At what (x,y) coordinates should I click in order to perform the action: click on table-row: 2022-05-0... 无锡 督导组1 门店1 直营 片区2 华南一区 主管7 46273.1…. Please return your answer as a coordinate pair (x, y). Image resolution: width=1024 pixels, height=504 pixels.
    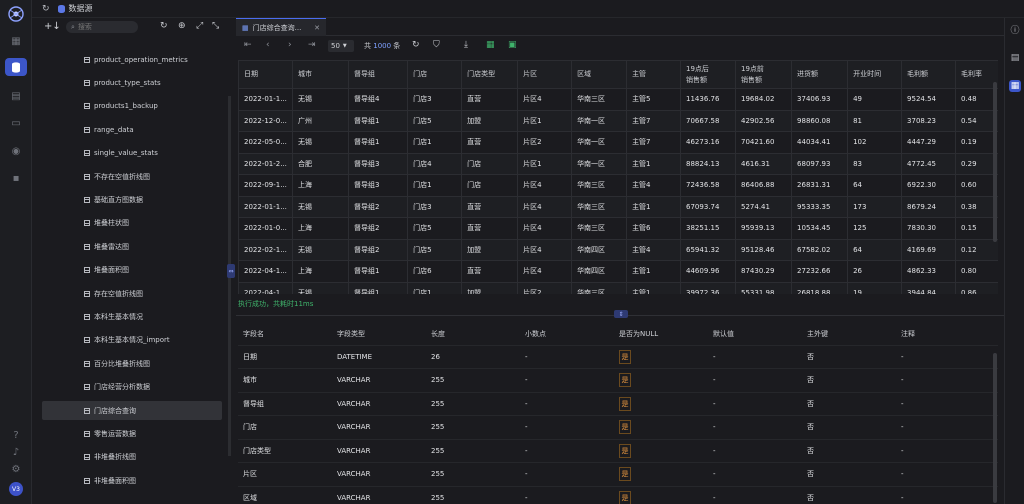
    Looking at the image, I should click on (618, 142).